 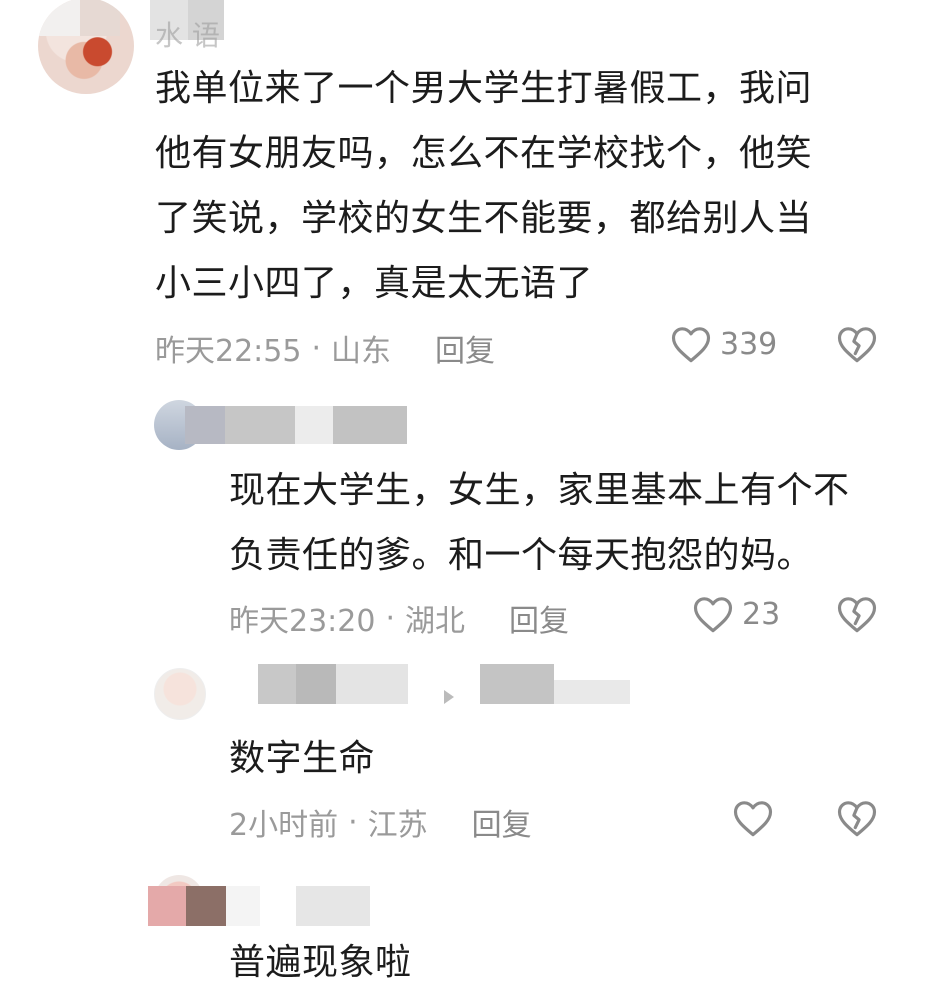 I want to click on comment-text: 普遍现象啦, so click(x=529, y=962).